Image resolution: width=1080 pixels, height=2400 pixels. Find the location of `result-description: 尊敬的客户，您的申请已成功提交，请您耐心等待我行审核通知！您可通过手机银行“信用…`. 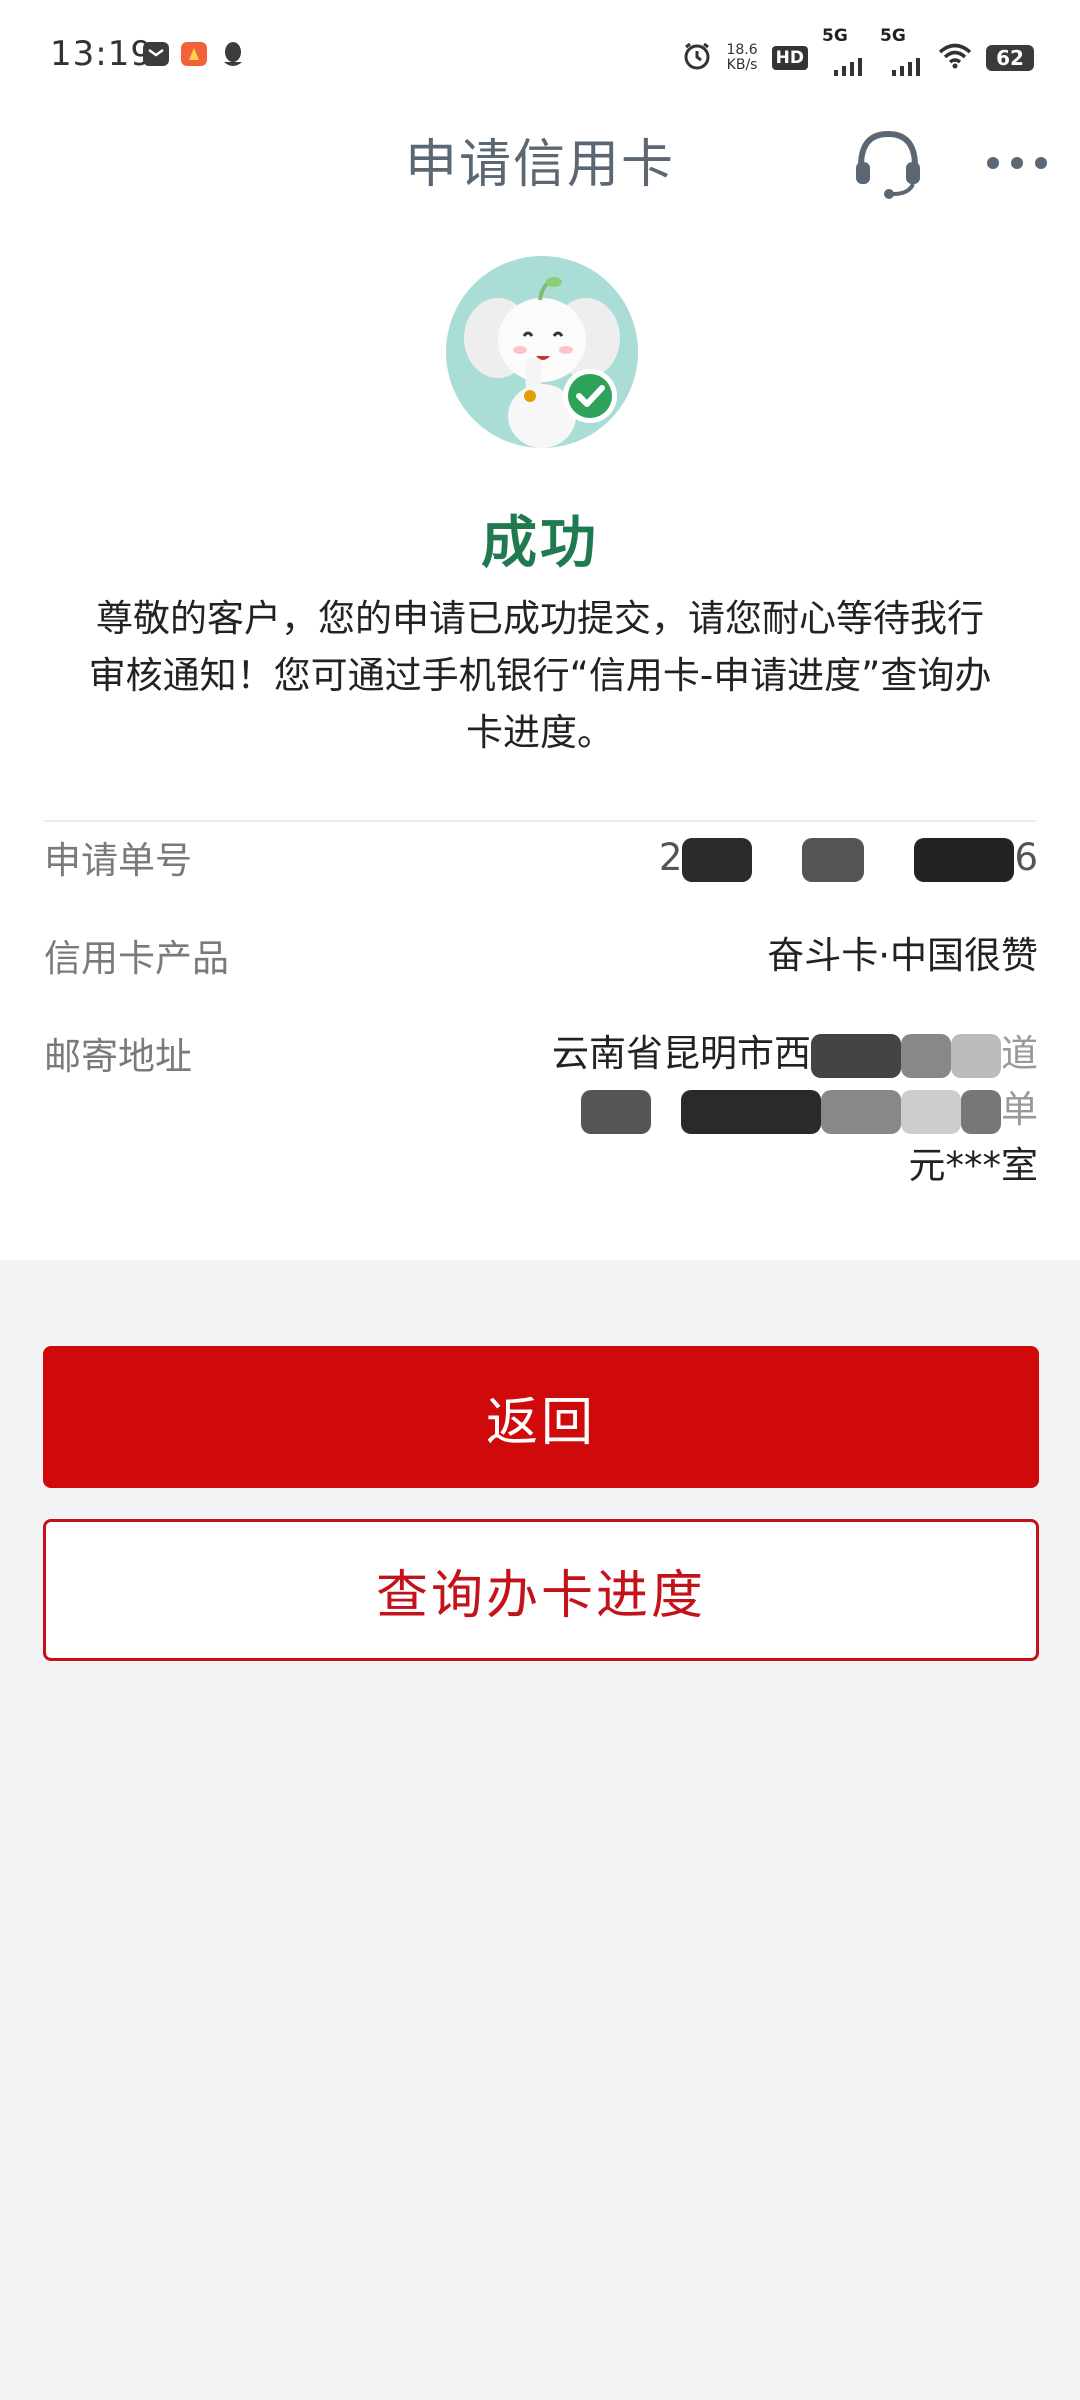

result-description: 尊敬的客户，您的申请已成功提交，请您耐心等待我行审核通知！您可通过手机银行“信用… is located at coordinates (540, 675).